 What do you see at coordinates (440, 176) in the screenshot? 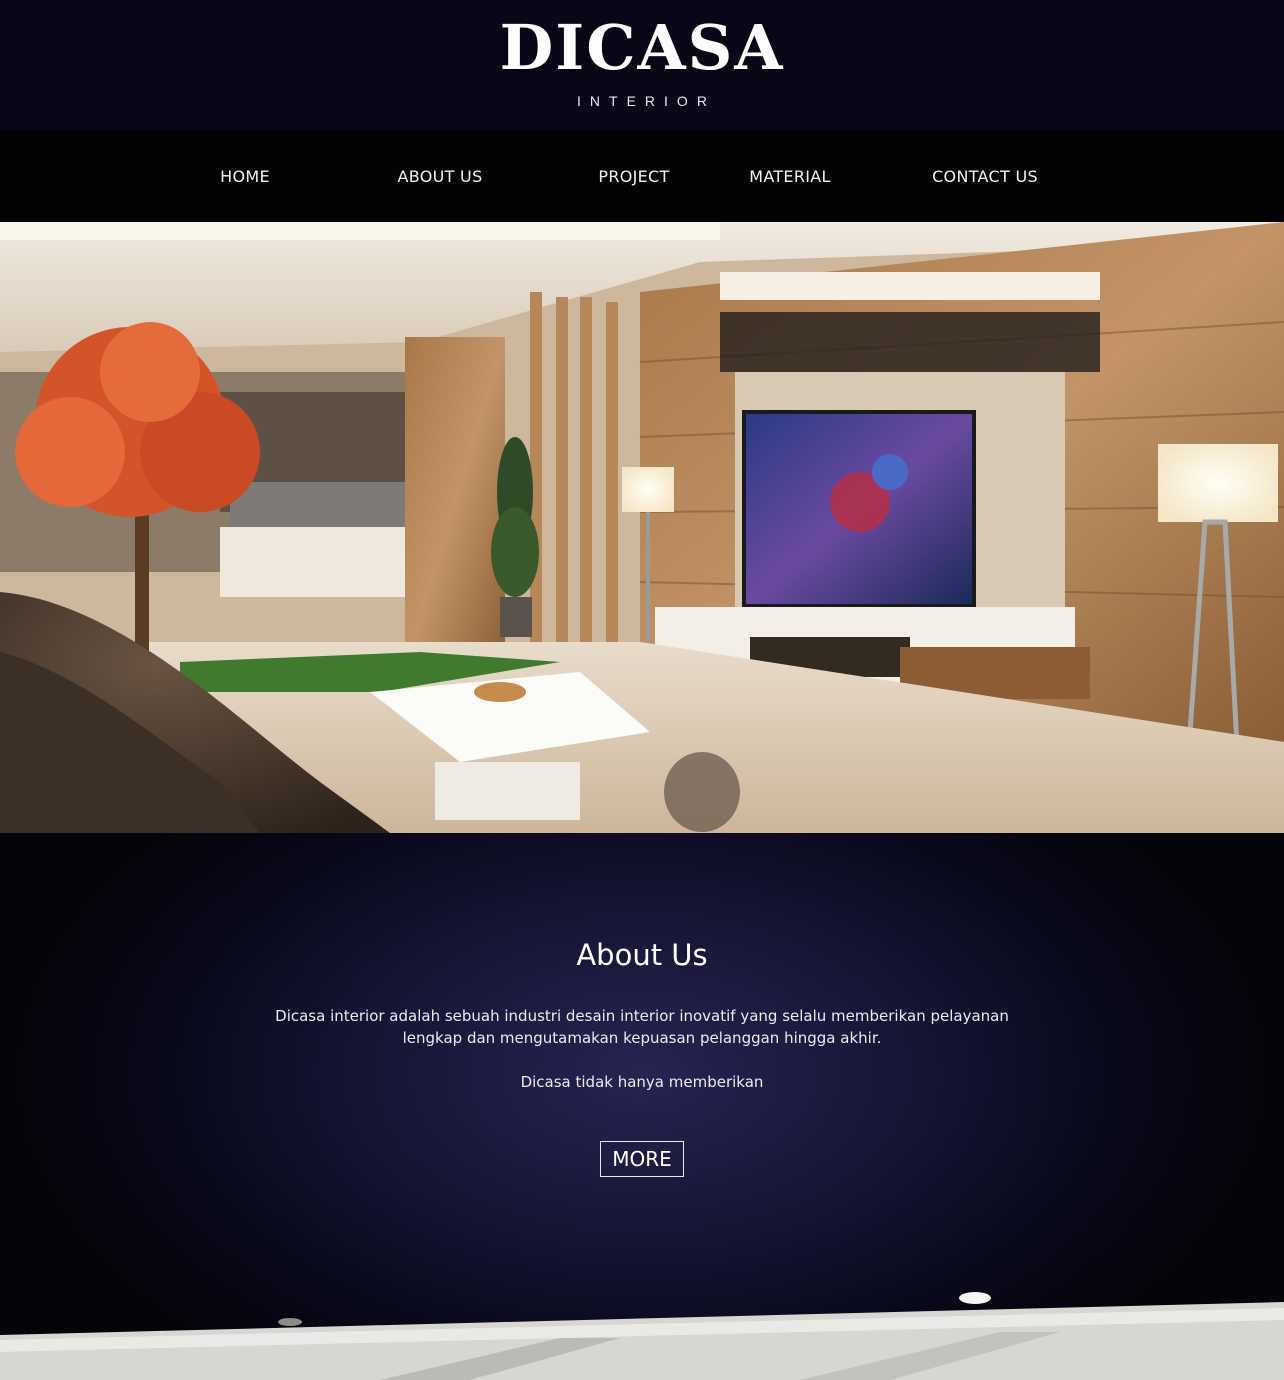
I see `nav-item-about-us: ABOUT US` at bounding box center [440, 176].